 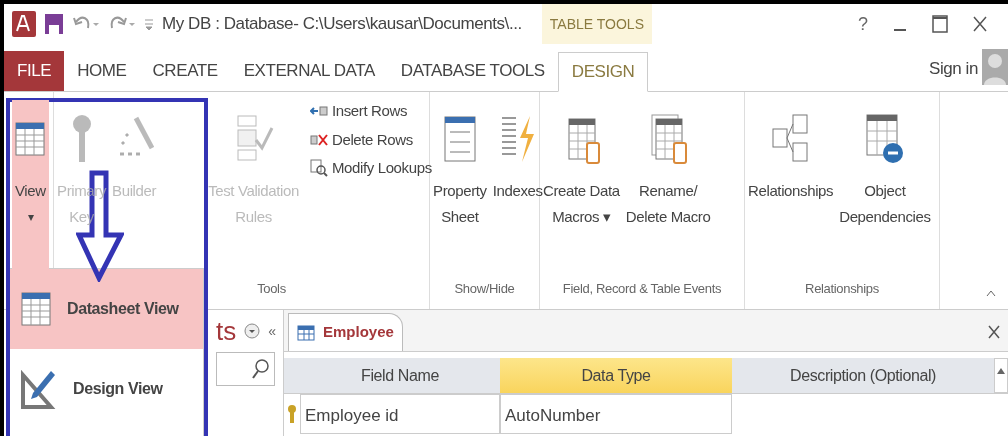 I want to click on pane-title: ts, so click(x=226, y=331).